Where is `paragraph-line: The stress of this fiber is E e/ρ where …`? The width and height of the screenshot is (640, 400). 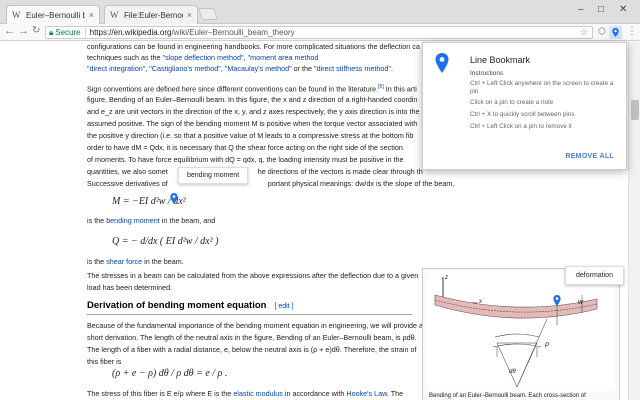
paragraph-line: The stress of this fiber is E e/ρ where … is located at coordinates (245, 393).